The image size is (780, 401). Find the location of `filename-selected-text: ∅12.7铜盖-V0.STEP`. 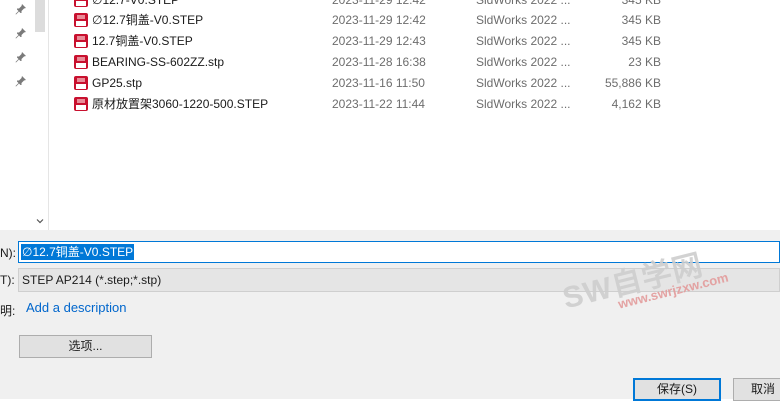

filename-selected-text: ∅12.7铜盖-V0.STEP is located at coordinates (78, 252).